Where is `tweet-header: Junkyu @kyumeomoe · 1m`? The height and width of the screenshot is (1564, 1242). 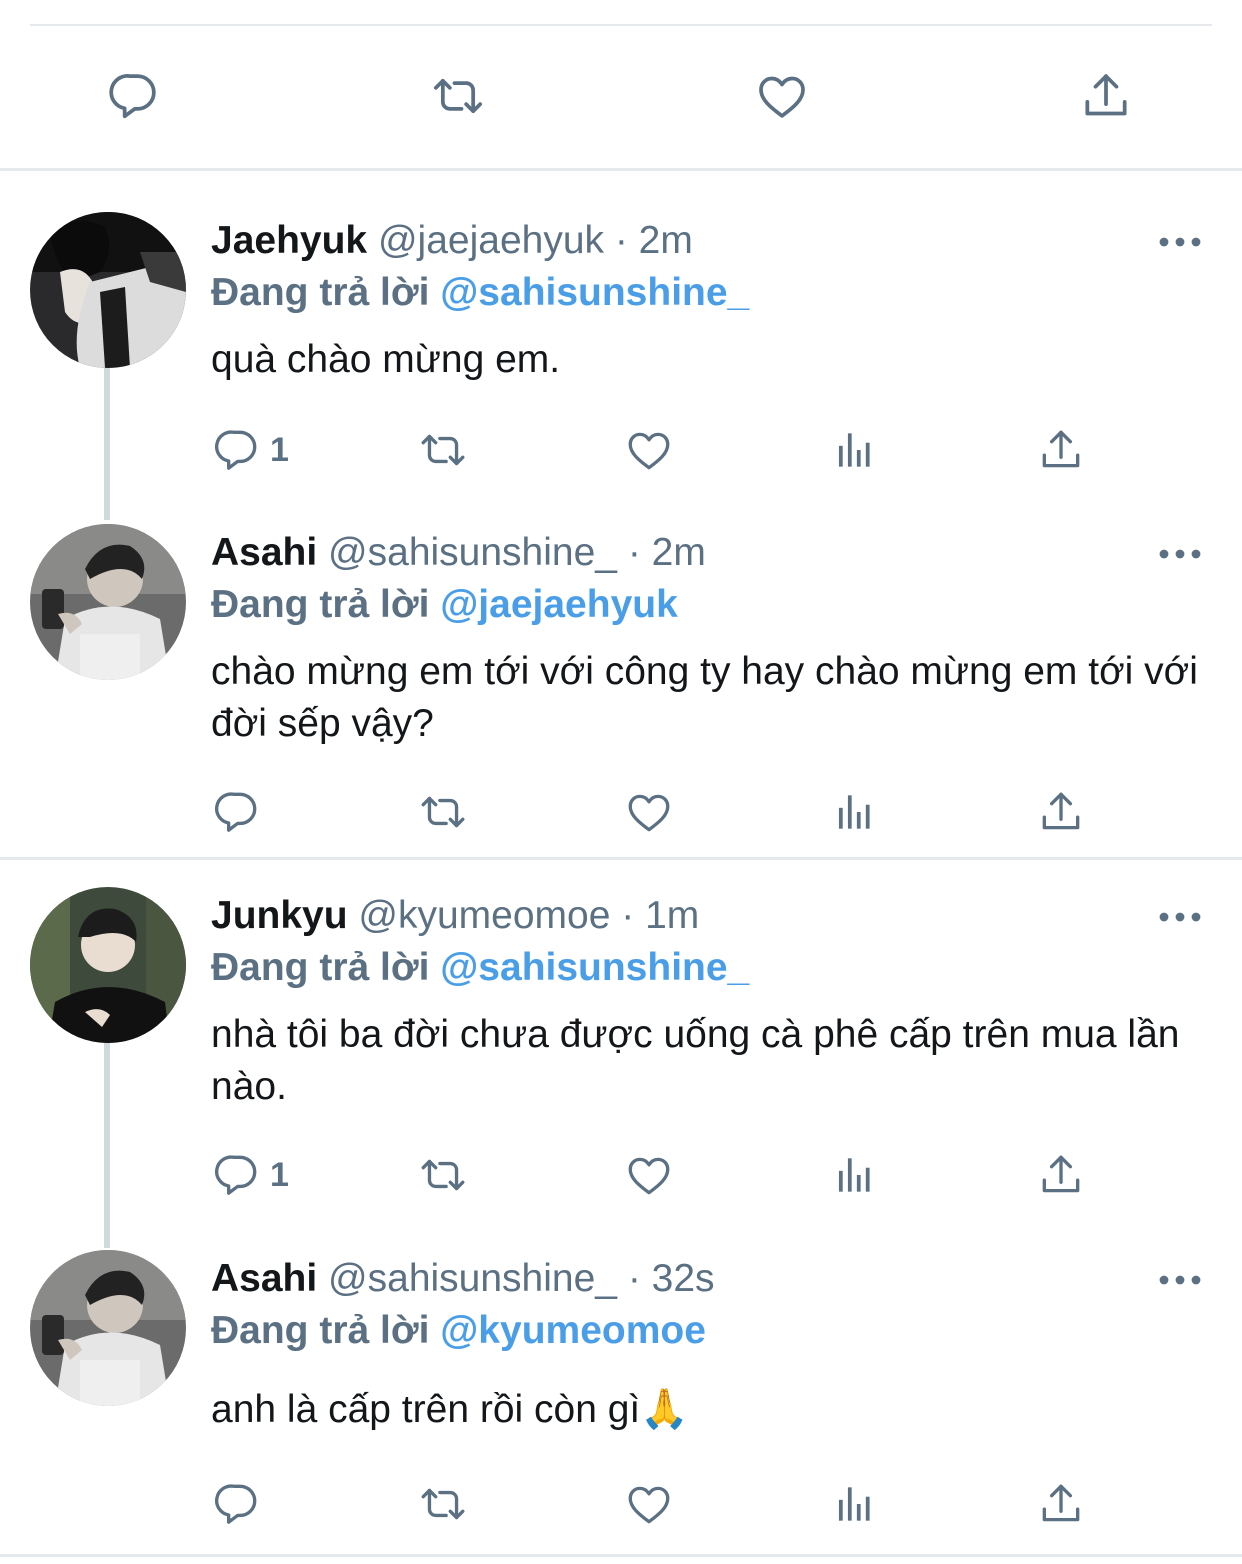
tweet-header: Junkyu @kyumeomoe · 1m is located at coordinates (455, 916).